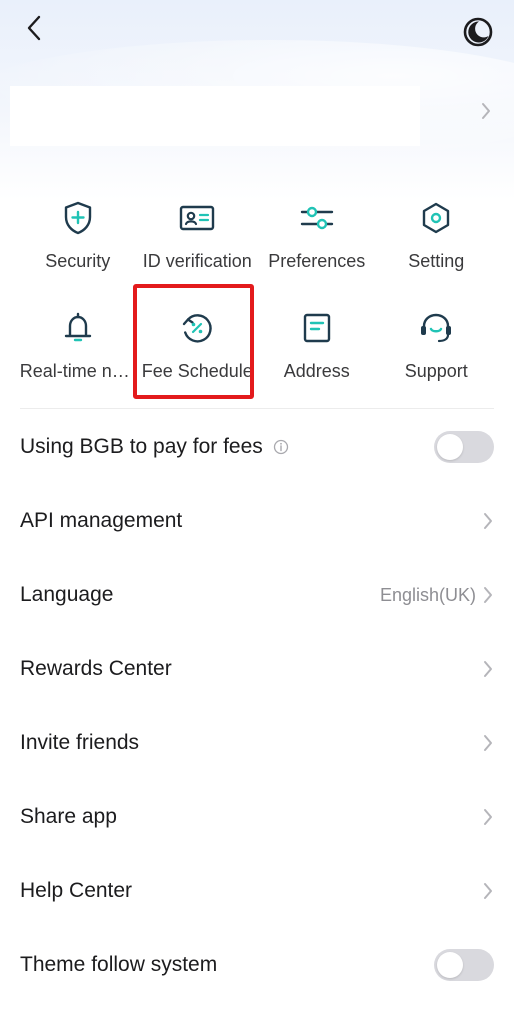  I want to click on grid-label: Security, so click(78, 261).